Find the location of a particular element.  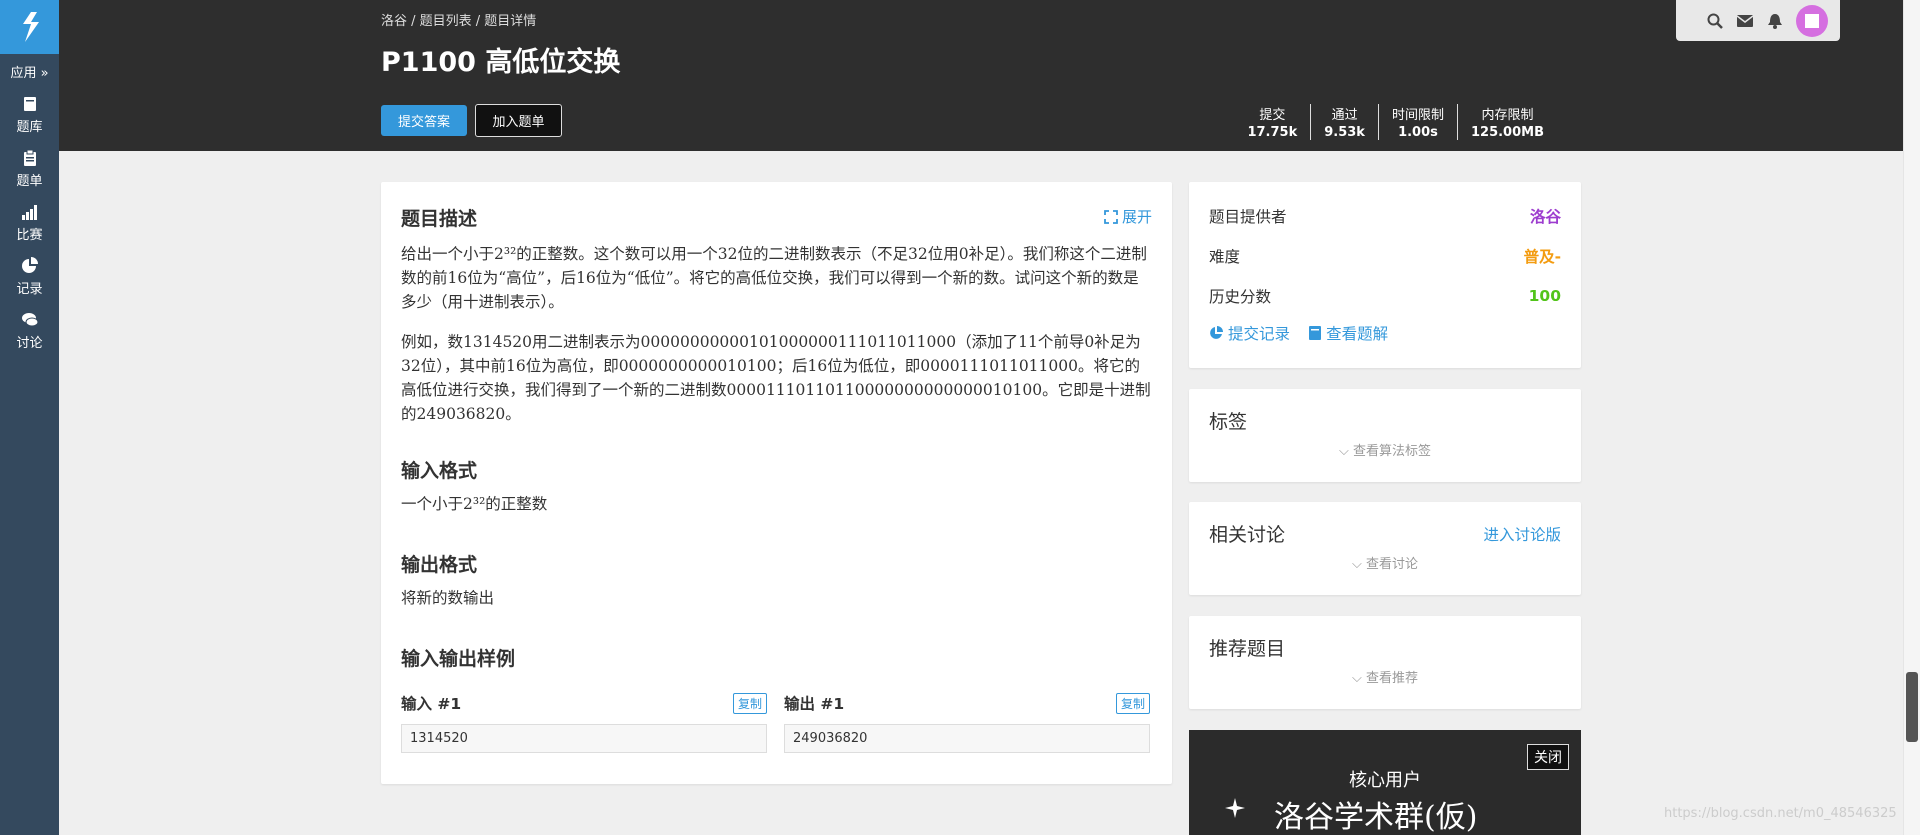

sample-input-block: 输入 #1 复制 1314520 is located at coordinates (584, 722).